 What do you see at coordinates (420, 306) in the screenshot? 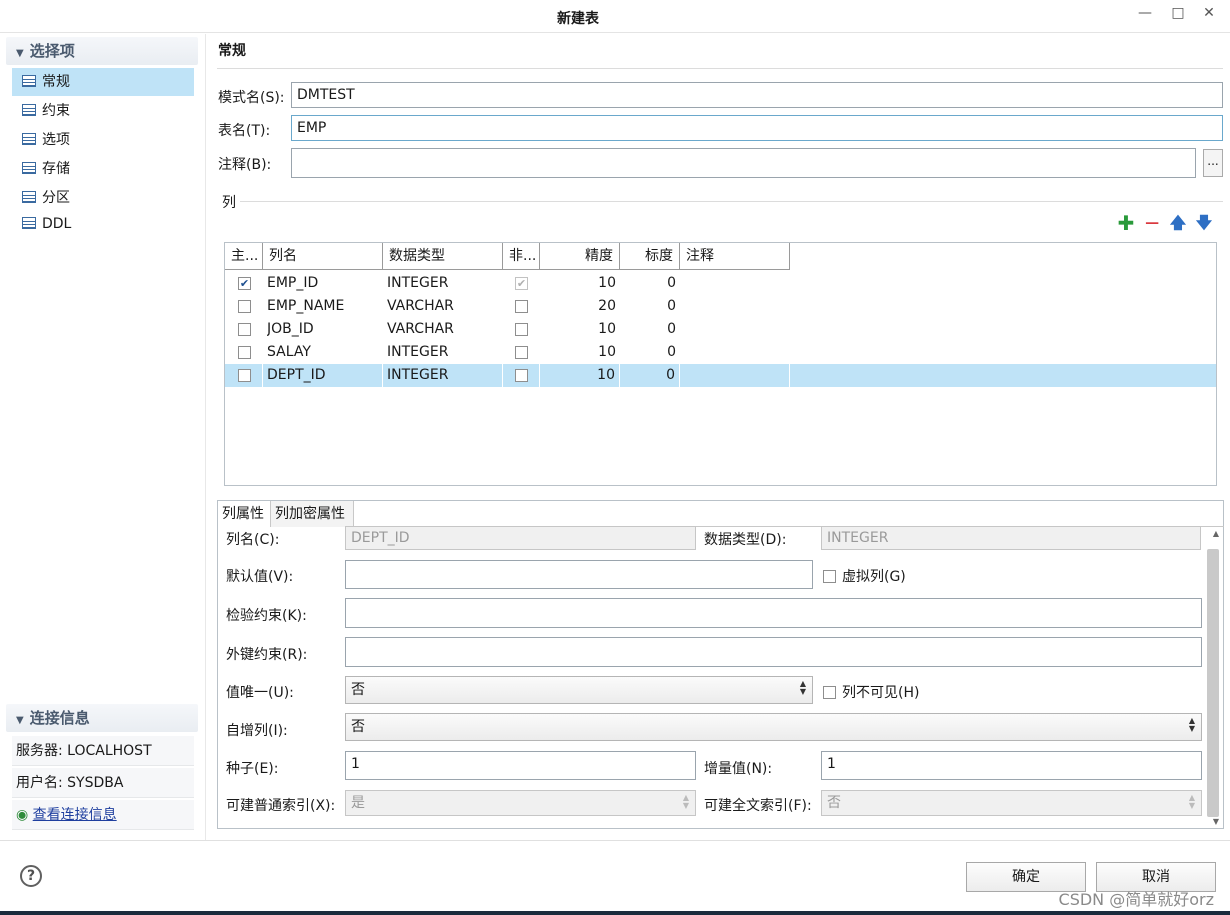
I see `row-type: VARCHAR` at bounding box center [420, 306].